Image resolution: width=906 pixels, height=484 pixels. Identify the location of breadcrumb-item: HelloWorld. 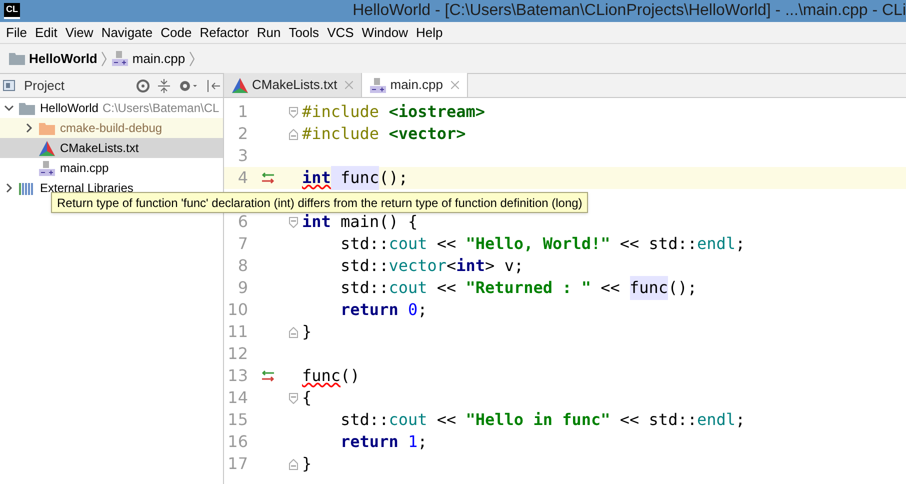
(63, 58).